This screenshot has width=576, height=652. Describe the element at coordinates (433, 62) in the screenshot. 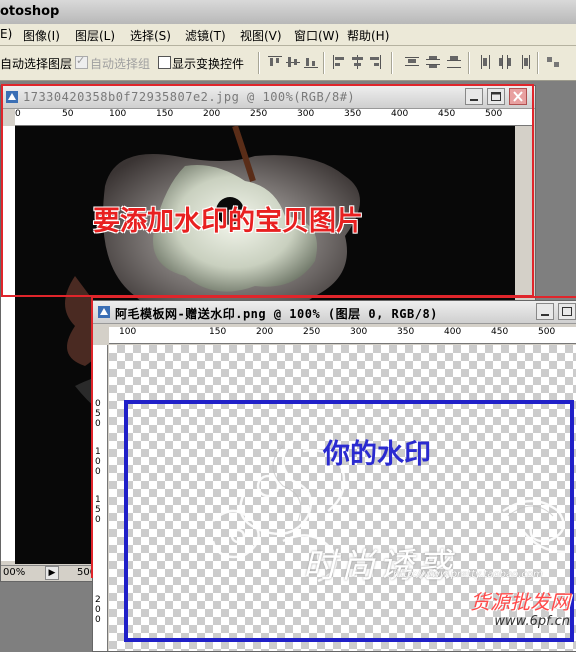

I see `distribute-vcenter-icon` at that location.